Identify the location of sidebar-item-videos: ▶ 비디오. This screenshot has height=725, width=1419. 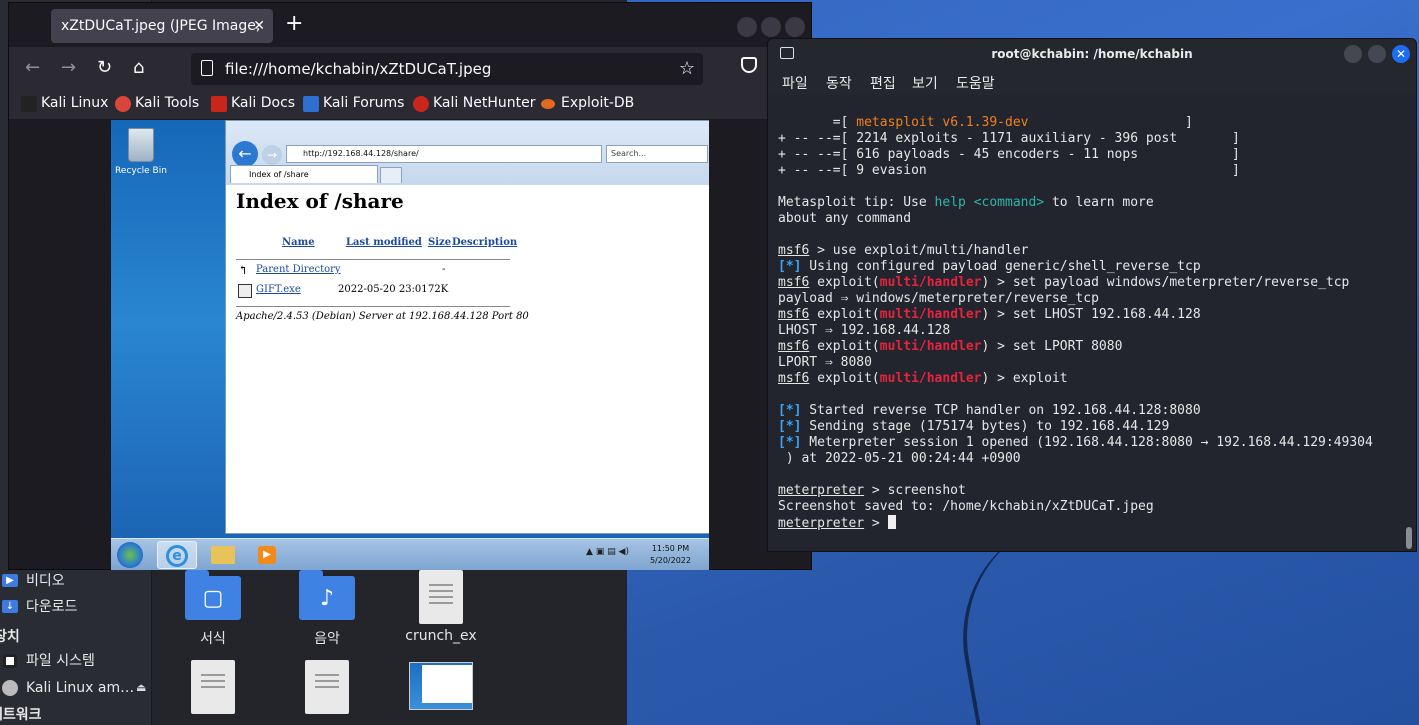
(76, 581).